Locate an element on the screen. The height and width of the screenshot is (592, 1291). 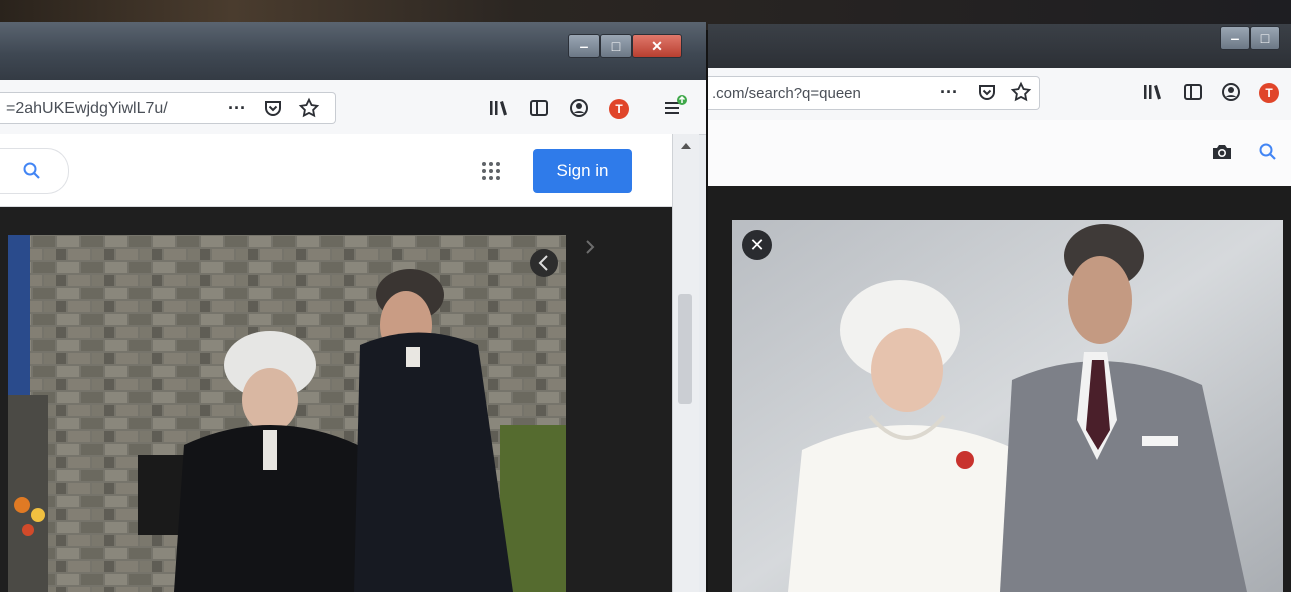
maximize-button: □ is located at coordinates (616, 46).